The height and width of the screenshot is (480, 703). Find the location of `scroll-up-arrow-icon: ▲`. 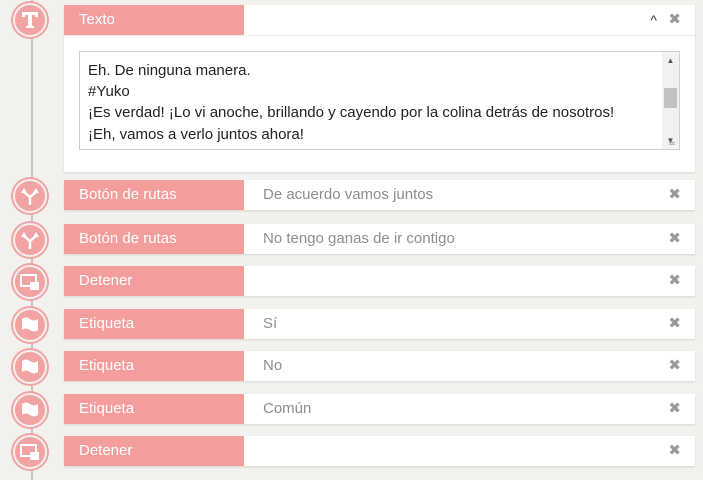

scroll-up-arrow-icon: ▲ is located at coordinates (670, 60).